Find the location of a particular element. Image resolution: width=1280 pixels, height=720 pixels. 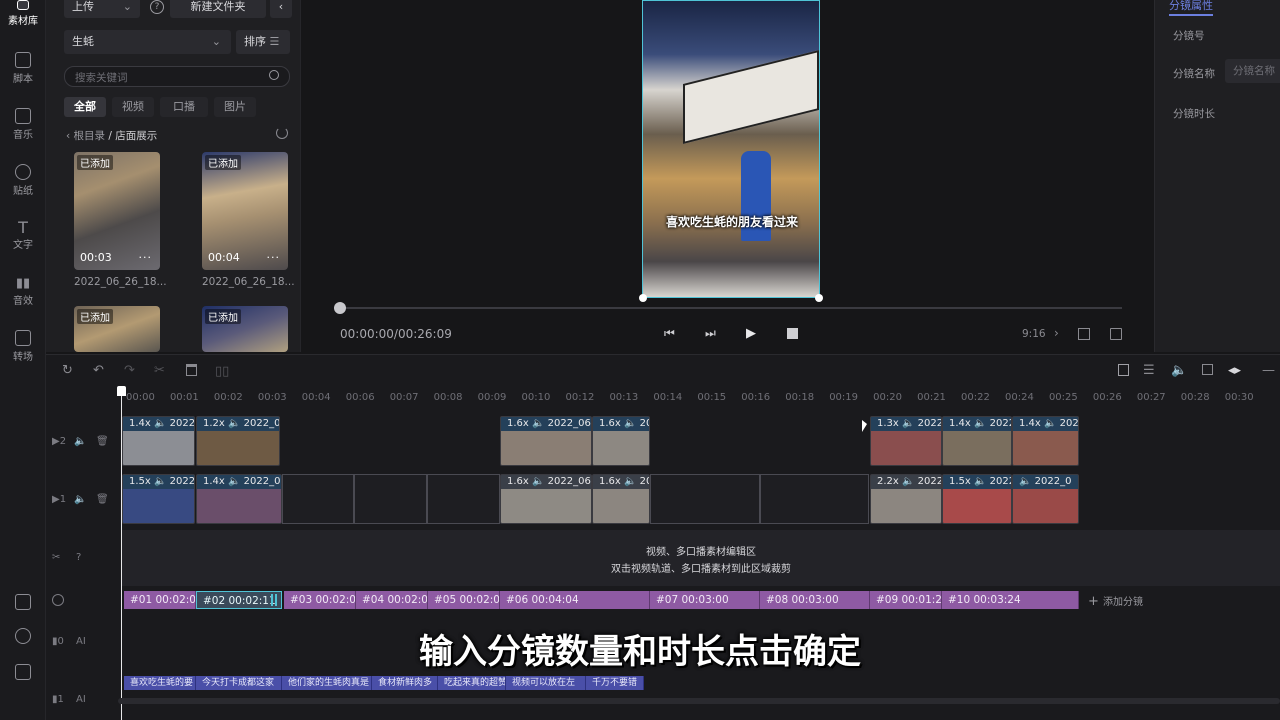

voiceover-help-icon: ? is located at coordinates (78, 557).